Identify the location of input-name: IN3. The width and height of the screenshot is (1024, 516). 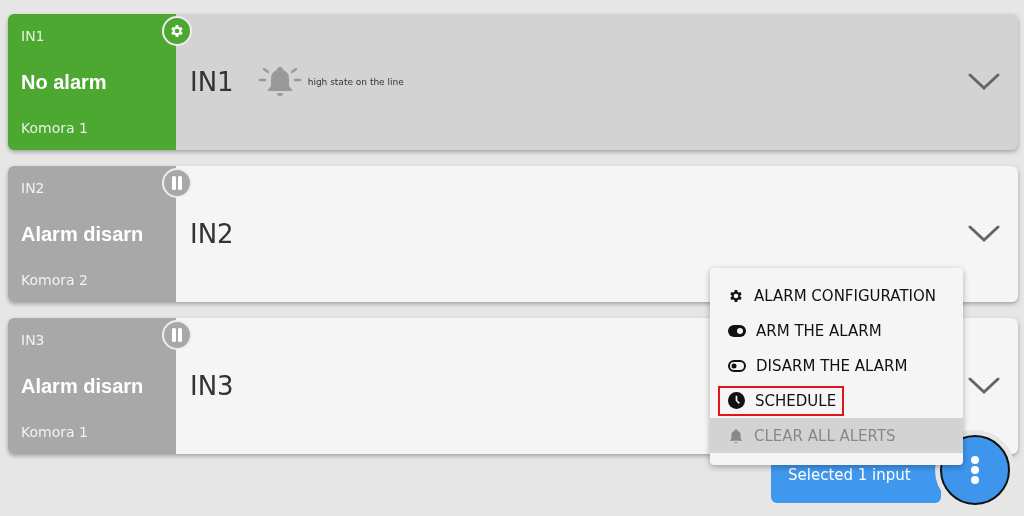
(212, 386).